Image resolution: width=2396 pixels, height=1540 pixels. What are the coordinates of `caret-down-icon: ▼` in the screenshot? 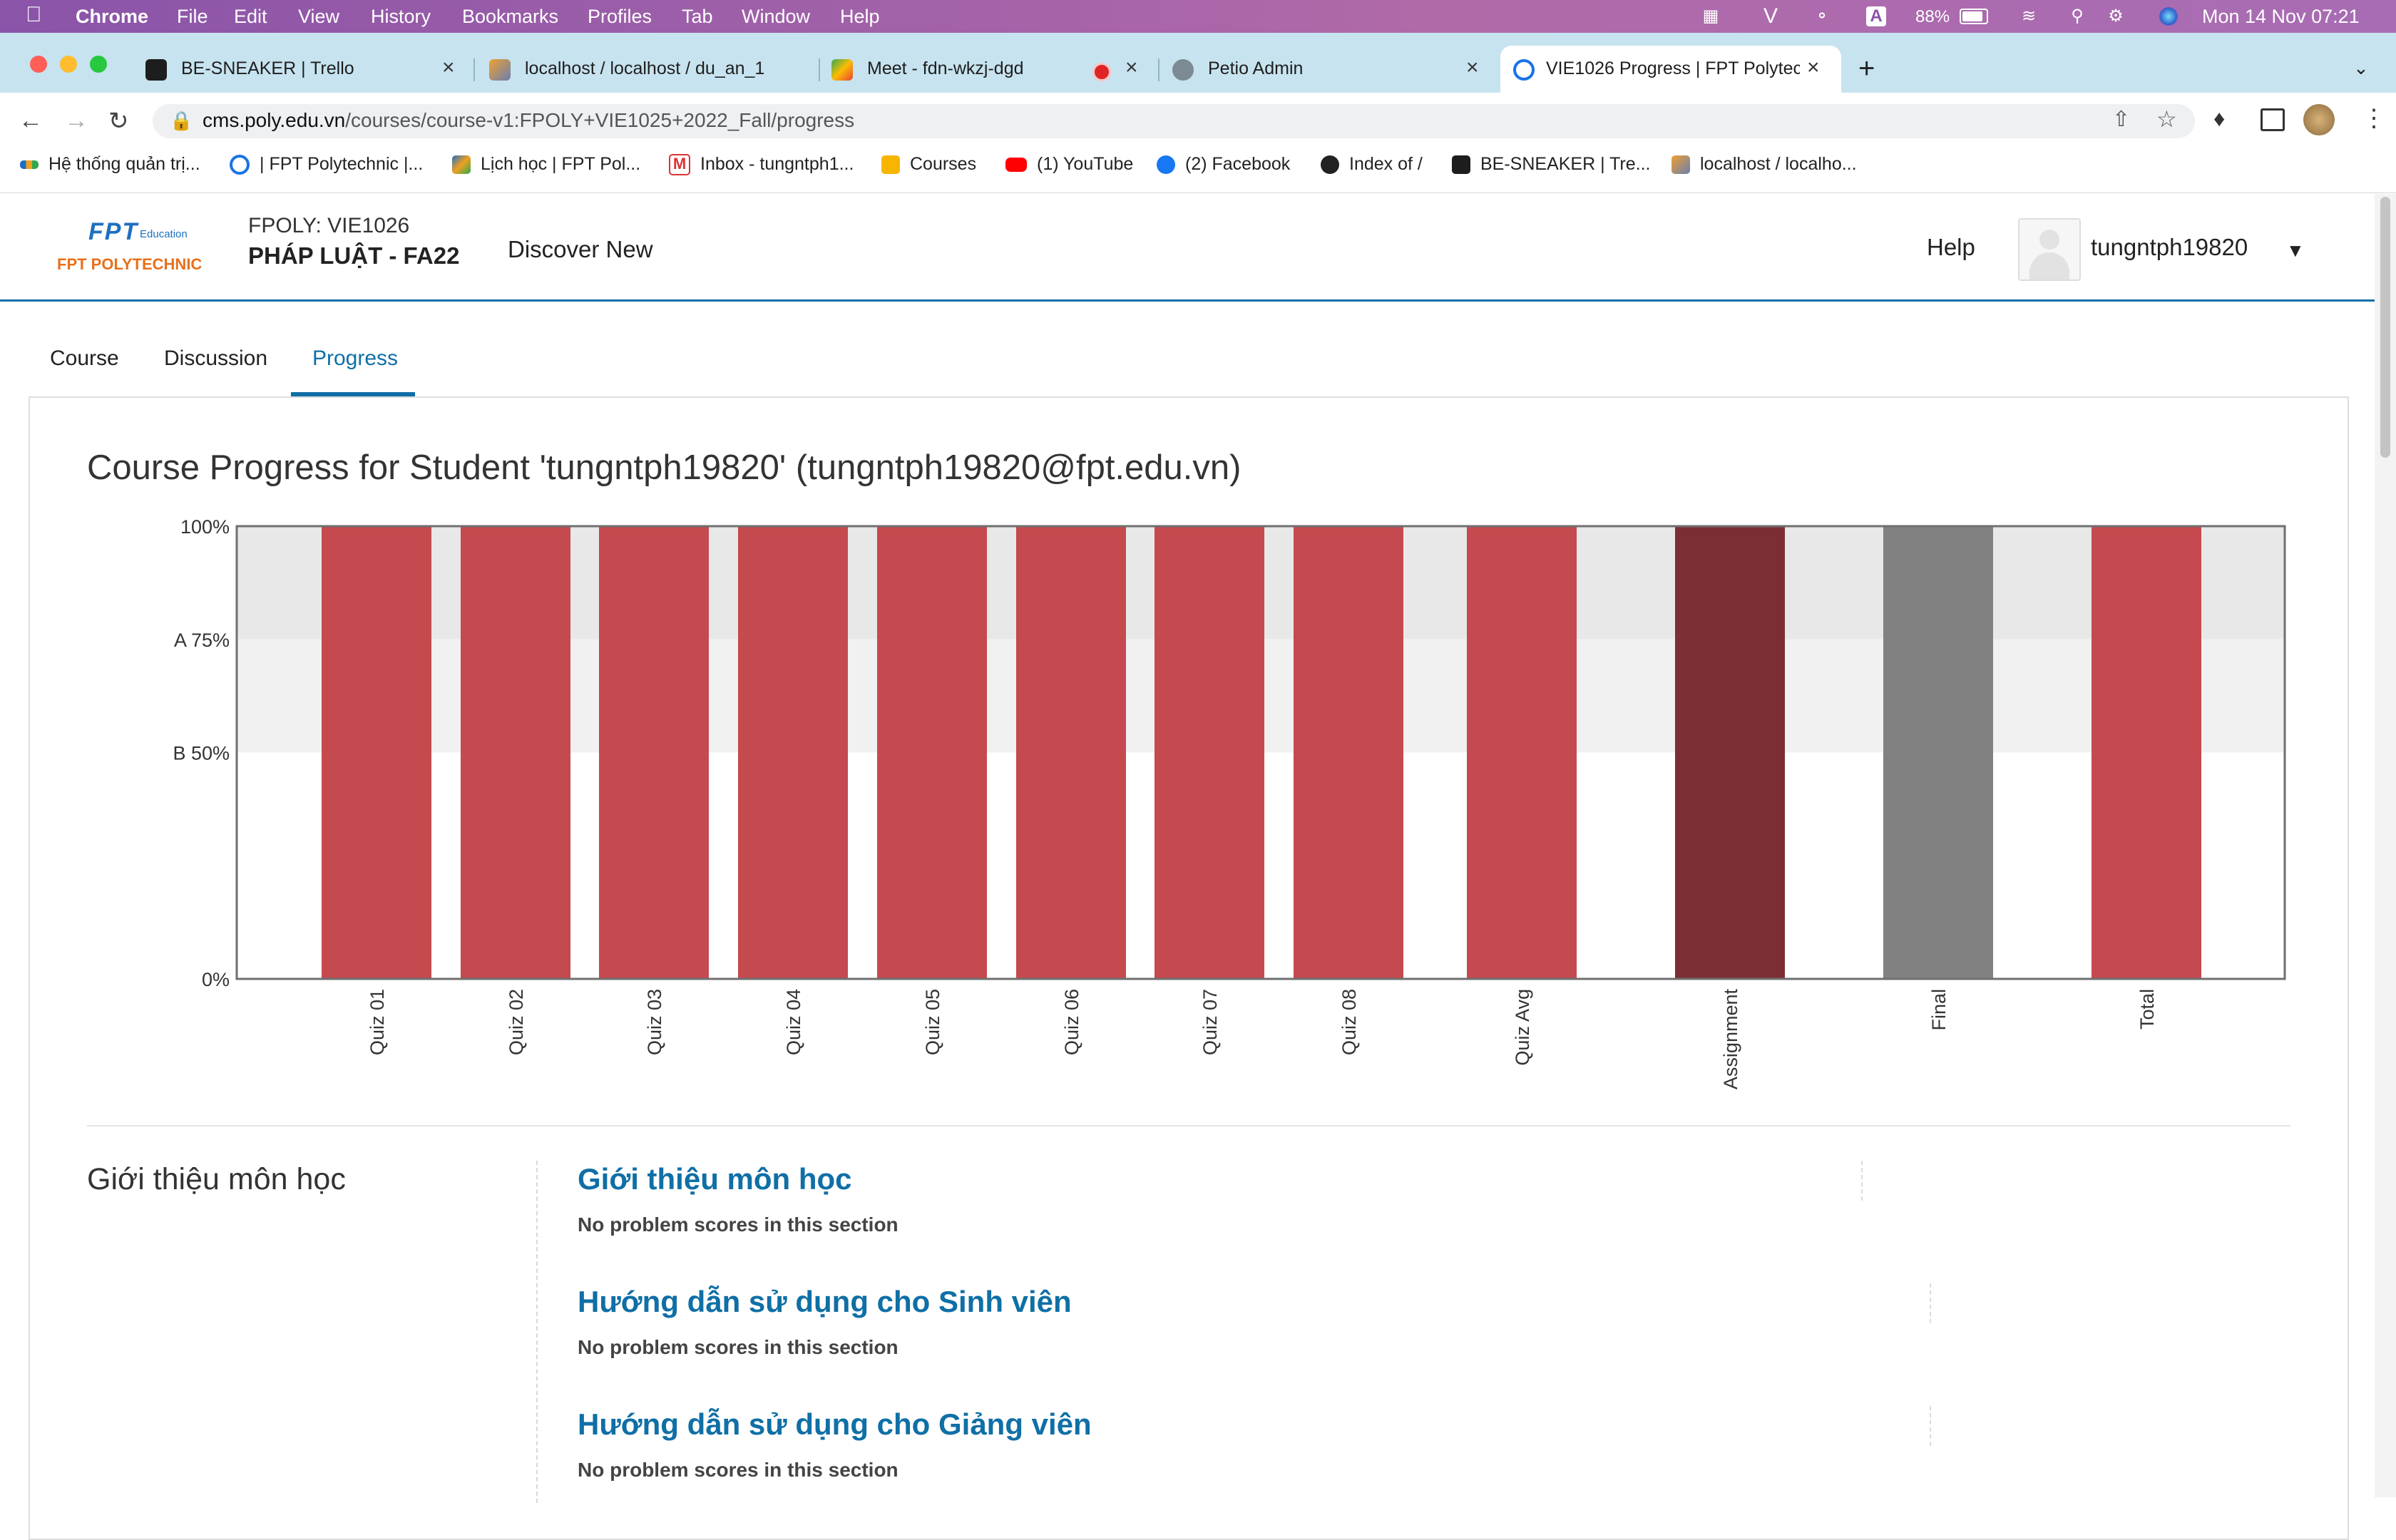 It's located at (2295, 251).